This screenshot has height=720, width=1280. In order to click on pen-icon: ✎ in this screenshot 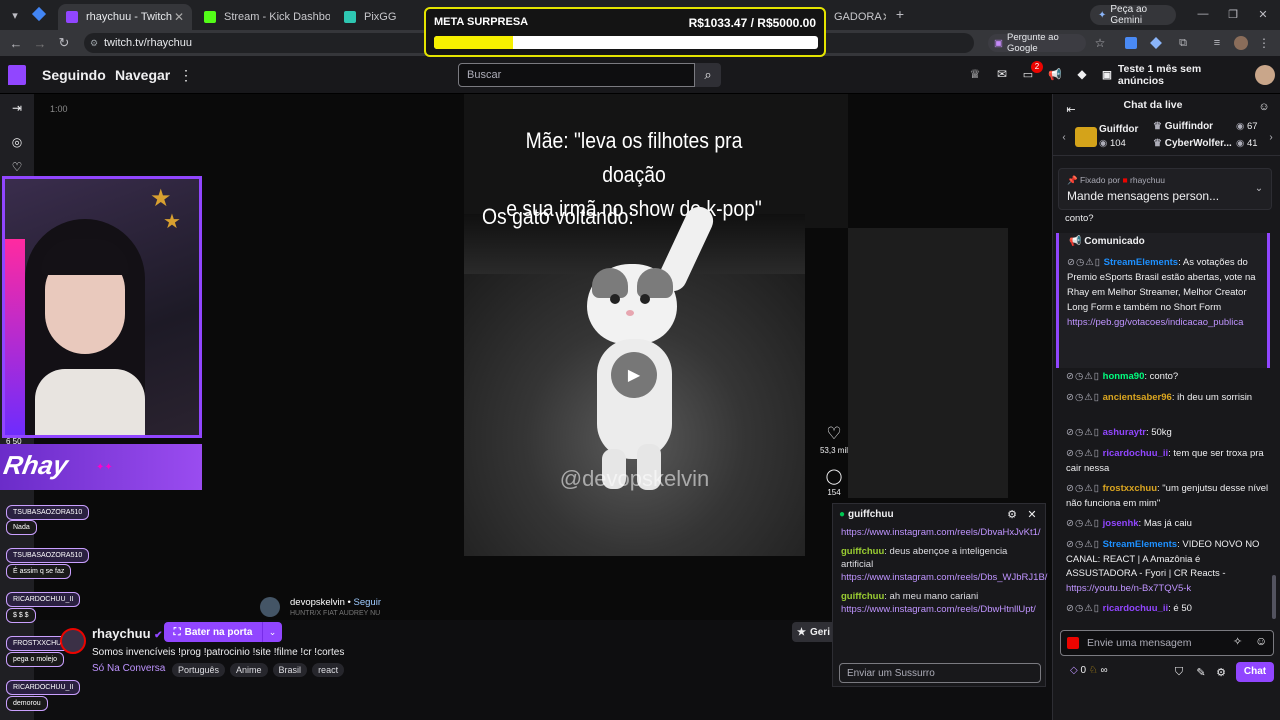, I will do `click(1201, 672)`.